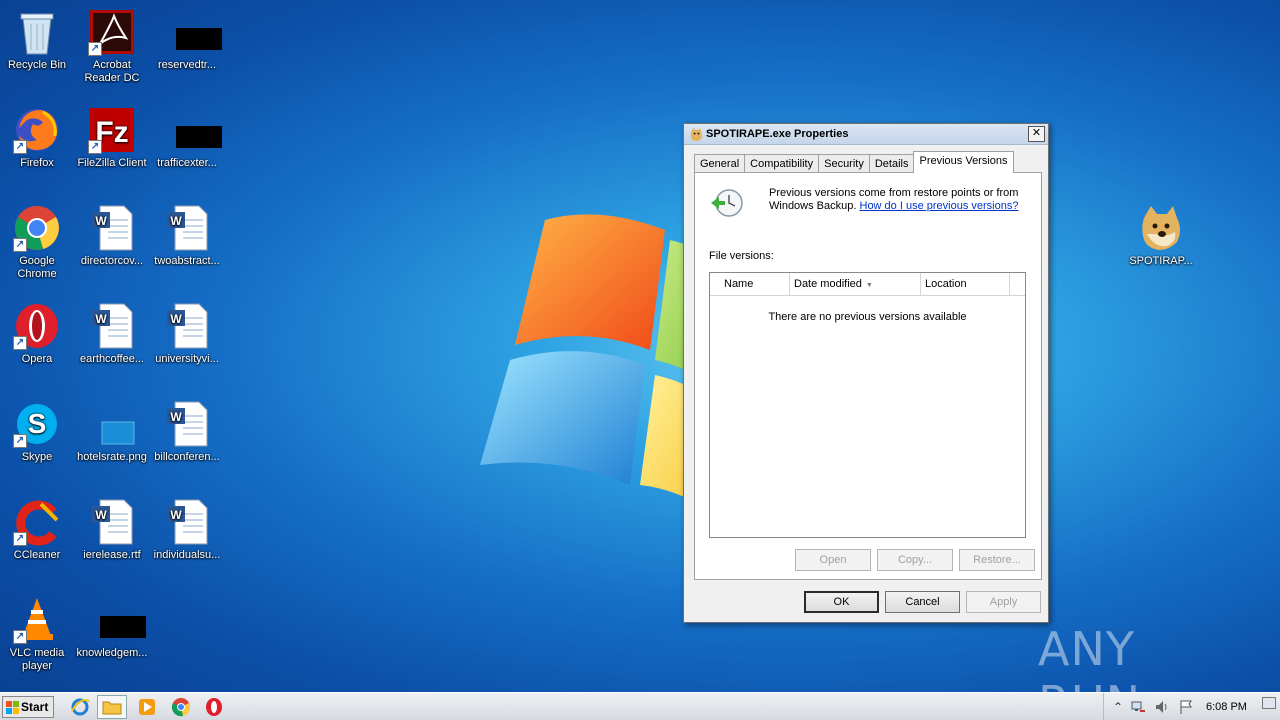  I want to click on tab-general: General, so click(720, 163).